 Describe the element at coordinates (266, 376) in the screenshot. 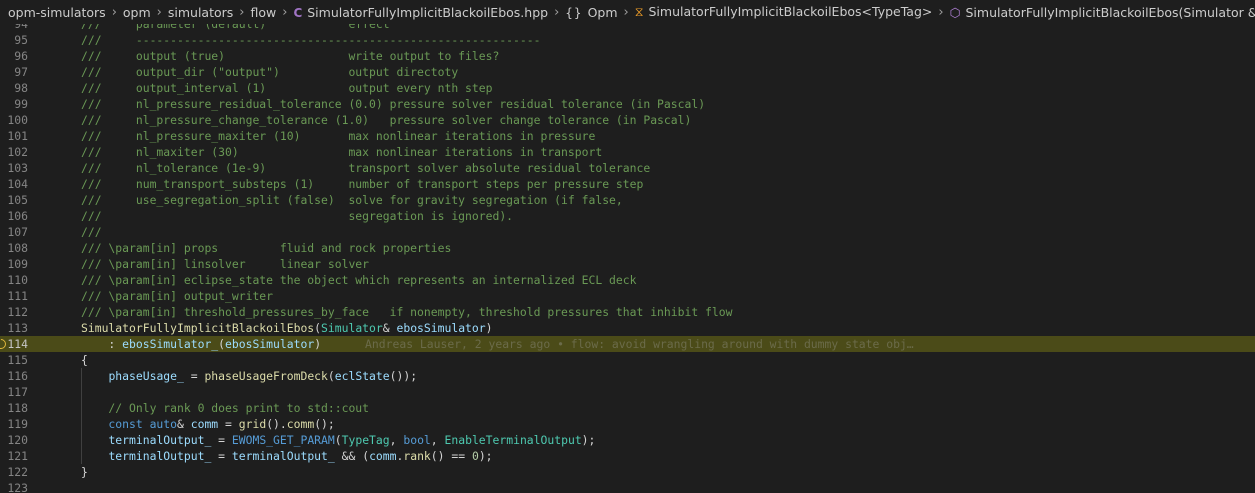

I see `code-token: phaseUsageFromDeck` at that location.